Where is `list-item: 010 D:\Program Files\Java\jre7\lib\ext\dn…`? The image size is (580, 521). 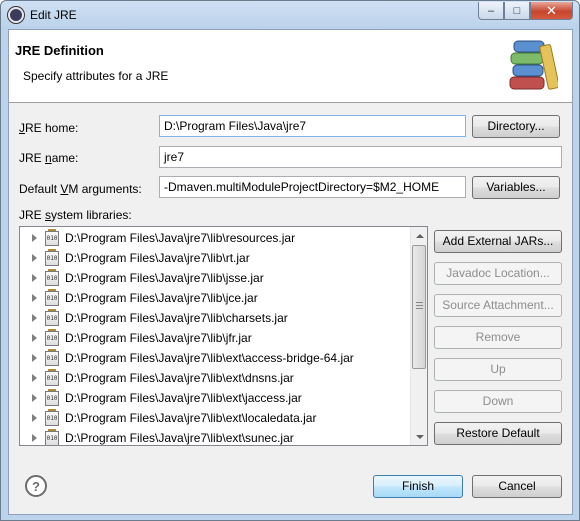
list-item: 010 D:\Program Files\Java\jre7\lib\ext\dn… is located at coordinates (215, 378).